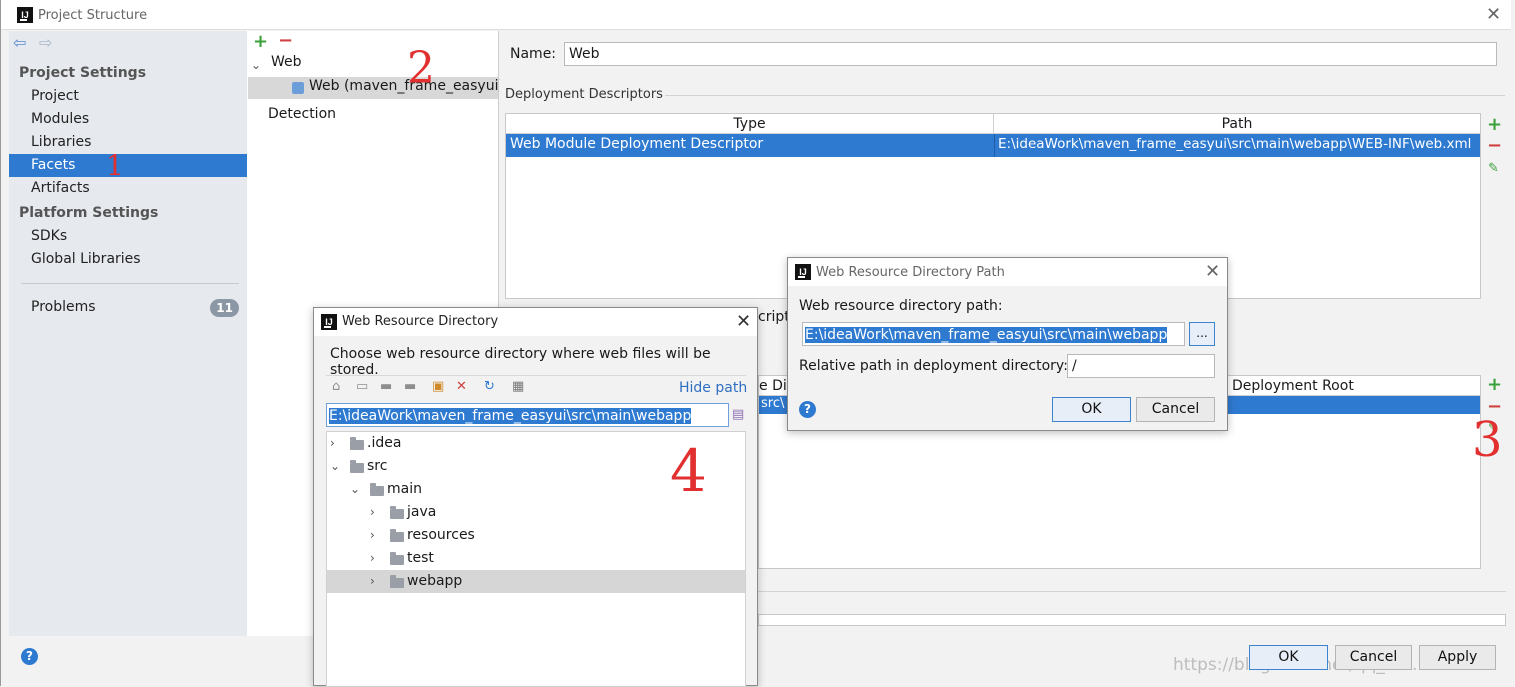  What do you see at coordinates (535, 322) in the screenshot?
I see `dialog-title-bar: IJ Web Resource Directory ✕` at bounding box center [535, 322].